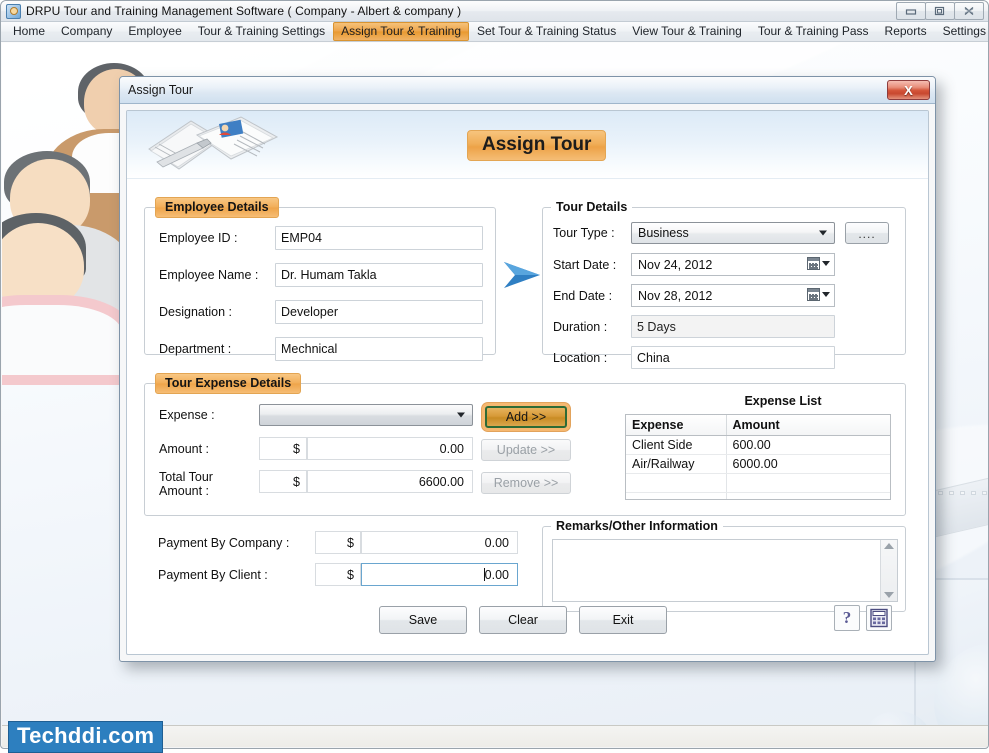 Image resolution: width=989 pixels, height=753 pixels. What do you see at coordinates (813, 31) in the screenshot?
I see `menu-item-tour-training-pass: Tour & Training Pass` at bounding box center [813, 31].